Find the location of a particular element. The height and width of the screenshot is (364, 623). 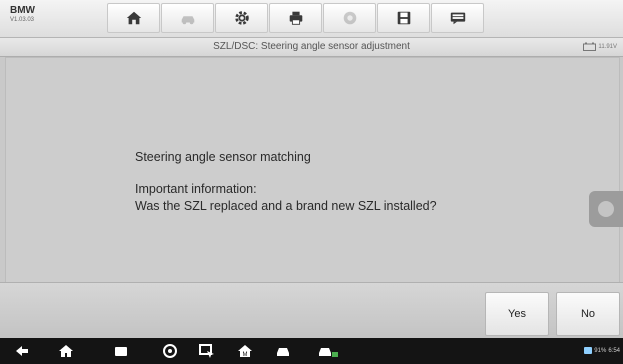

top-toolbar: BMW V1.03.03 is located at coordinates (311, 19).